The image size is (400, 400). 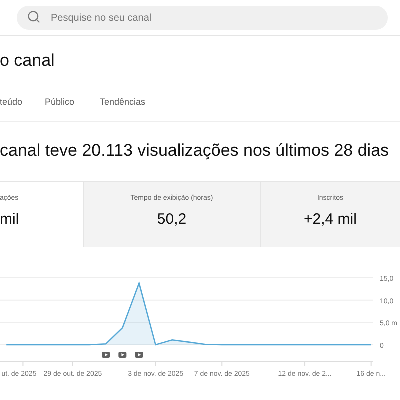 I want to click on page-title: o canal, so click(x=28, y=61).